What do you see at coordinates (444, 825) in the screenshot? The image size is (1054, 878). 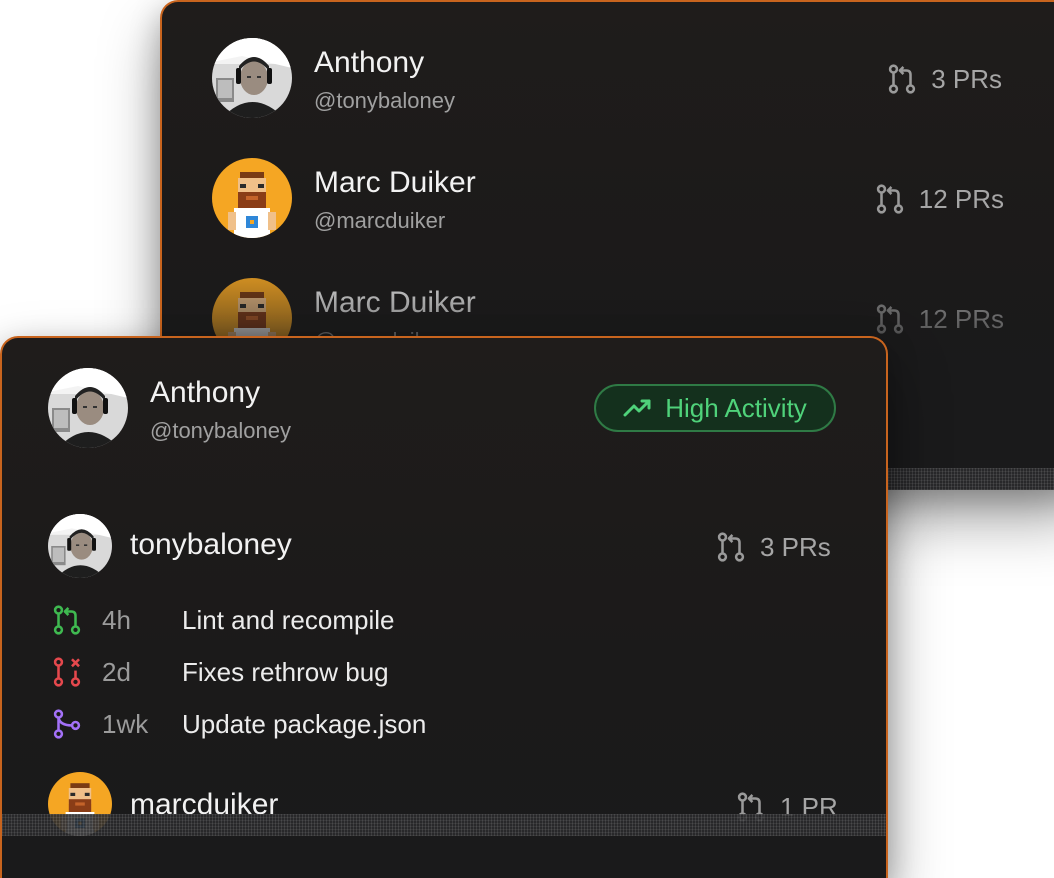 I see `noise-strip` at bounding box center [444, 825].